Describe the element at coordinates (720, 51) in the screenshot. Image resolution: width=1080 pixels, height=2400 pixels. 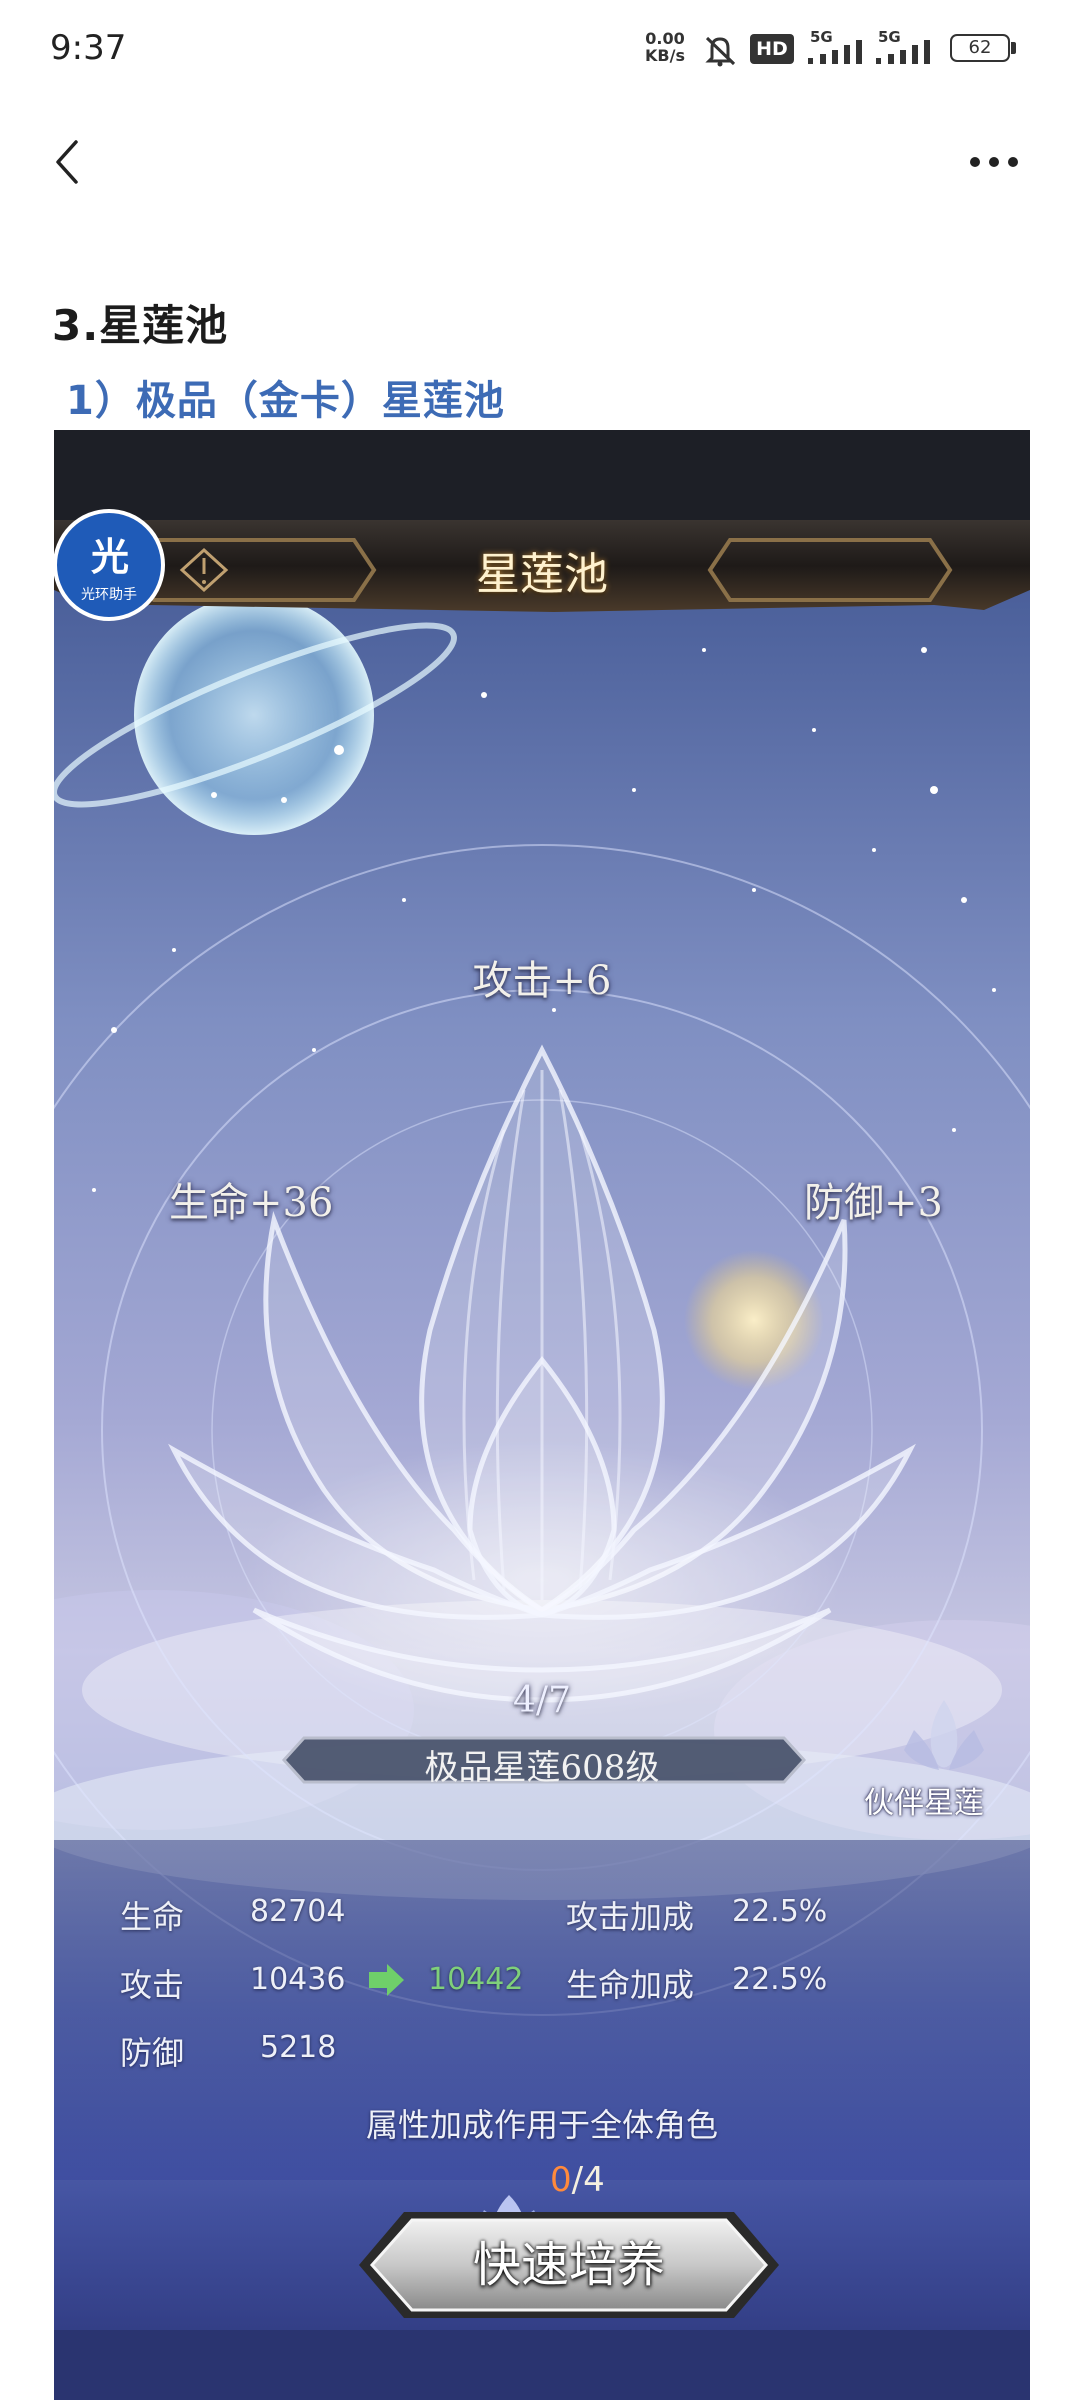
I see `mute-bell-icon` at that location.